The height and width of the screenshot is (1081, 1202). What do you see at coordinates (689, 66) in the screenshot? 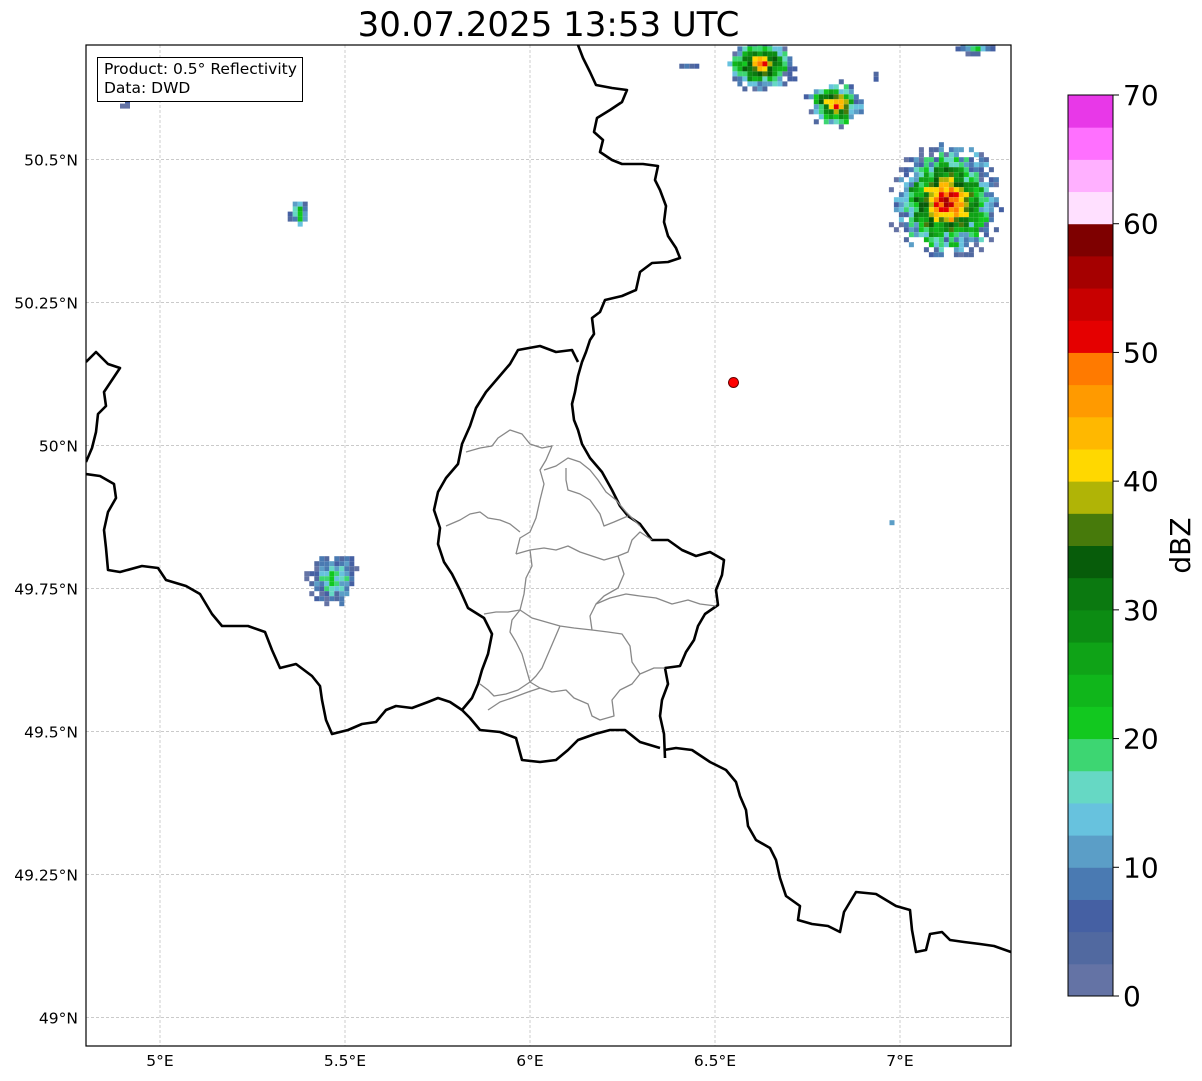
I see `echo-top-speck` at bounding box center [689, 66].